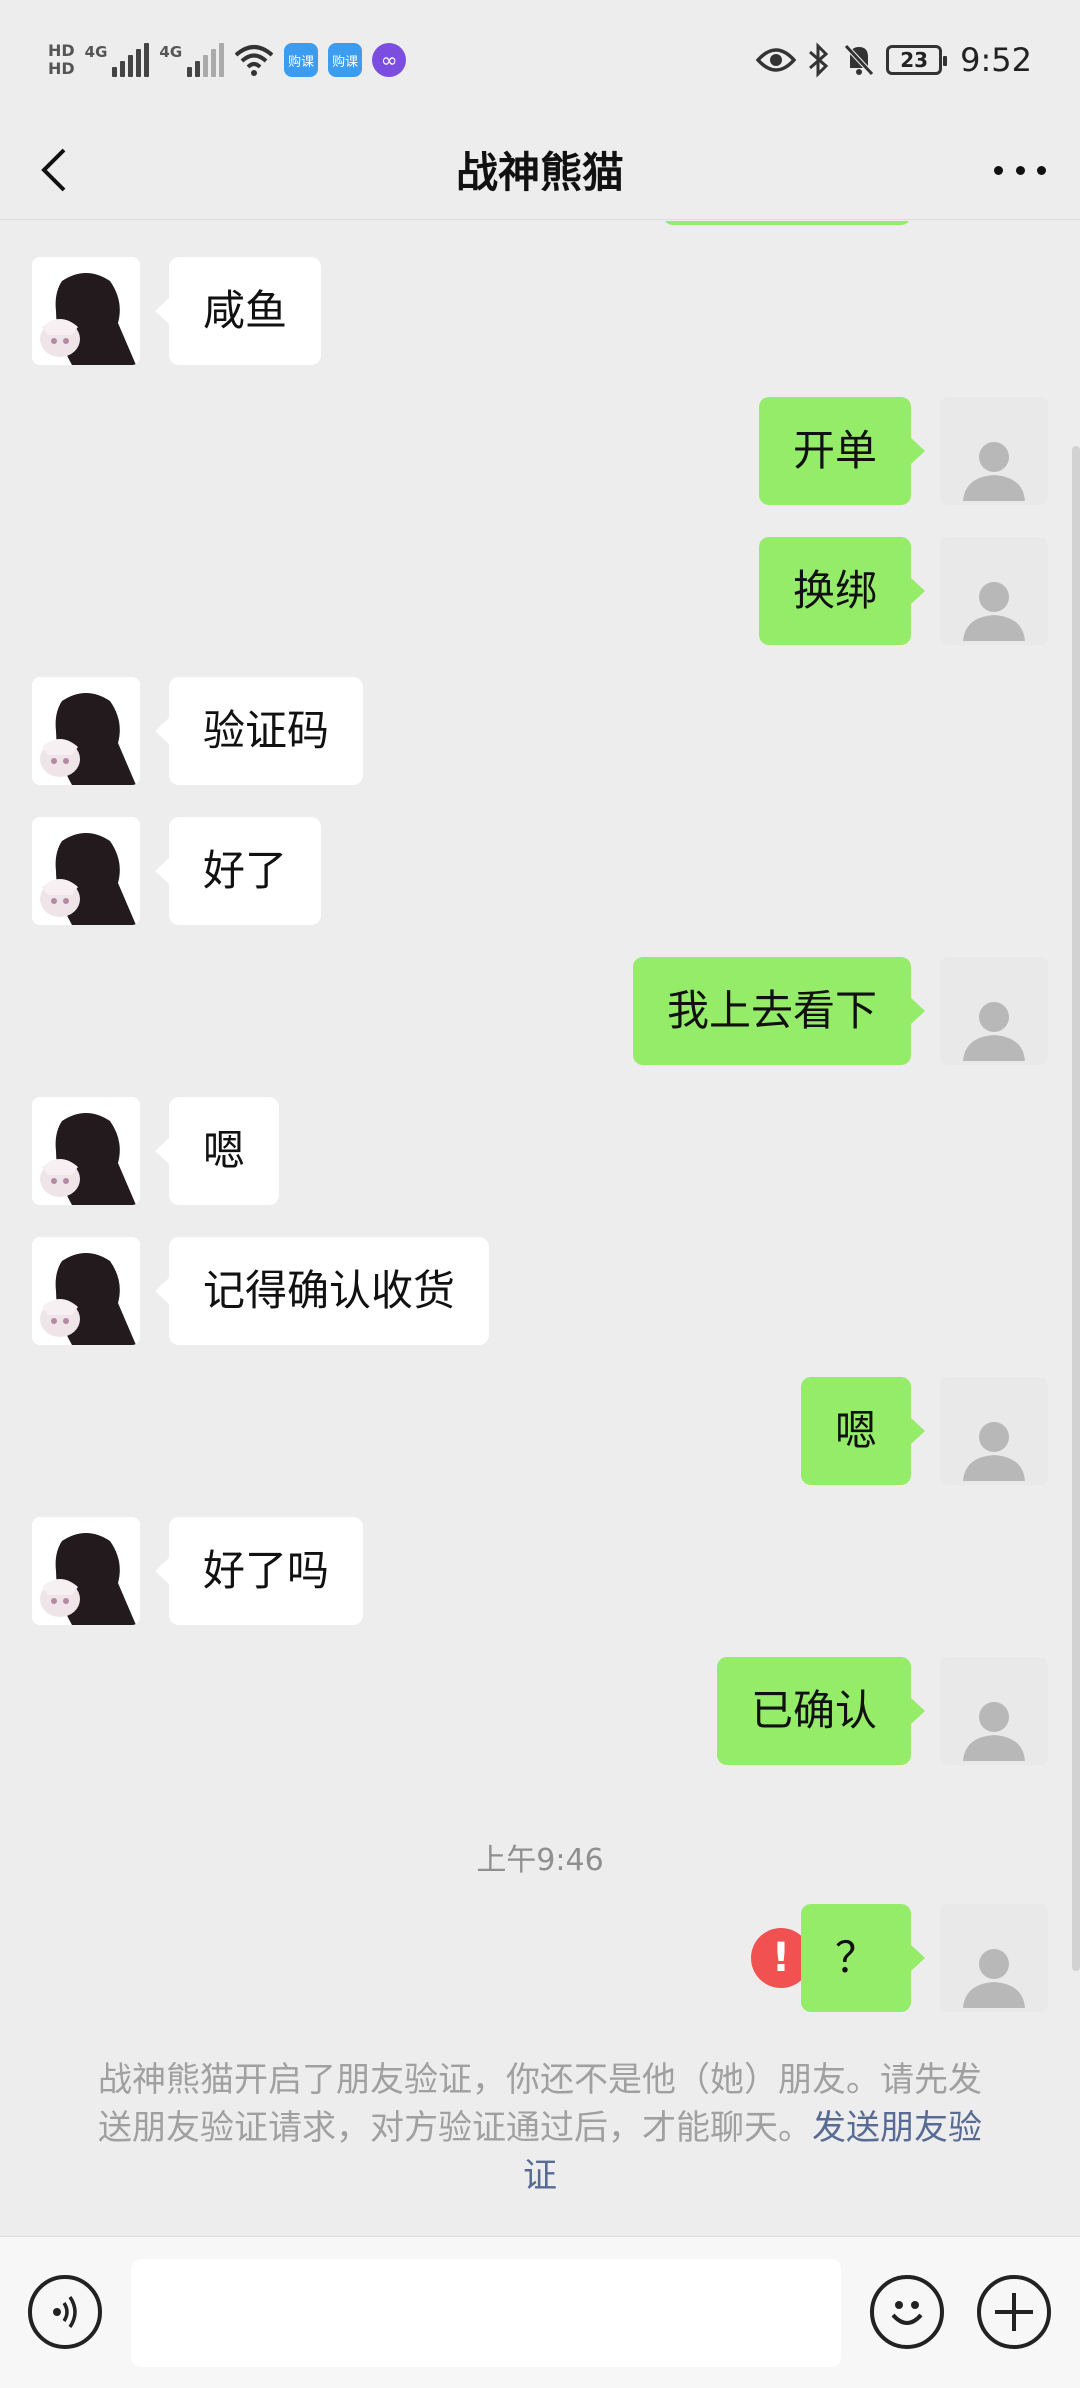 The width and height of the screenshot is (1080, 2388). I want to click on more-options-button, so click(1020, 170).